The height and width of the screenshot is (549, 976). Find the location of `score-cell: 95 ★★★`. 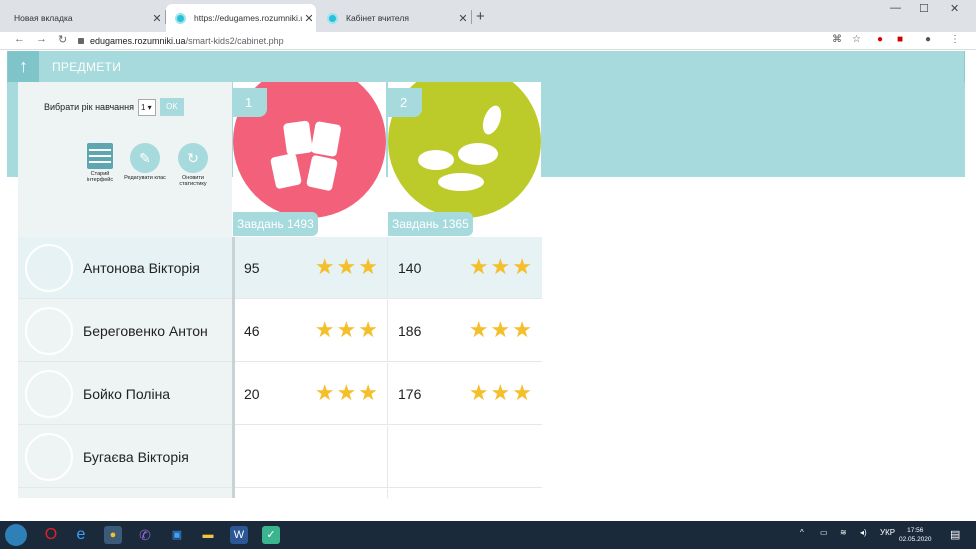

score-cell: 95 ★★★ is located at coordinates (309, 268).